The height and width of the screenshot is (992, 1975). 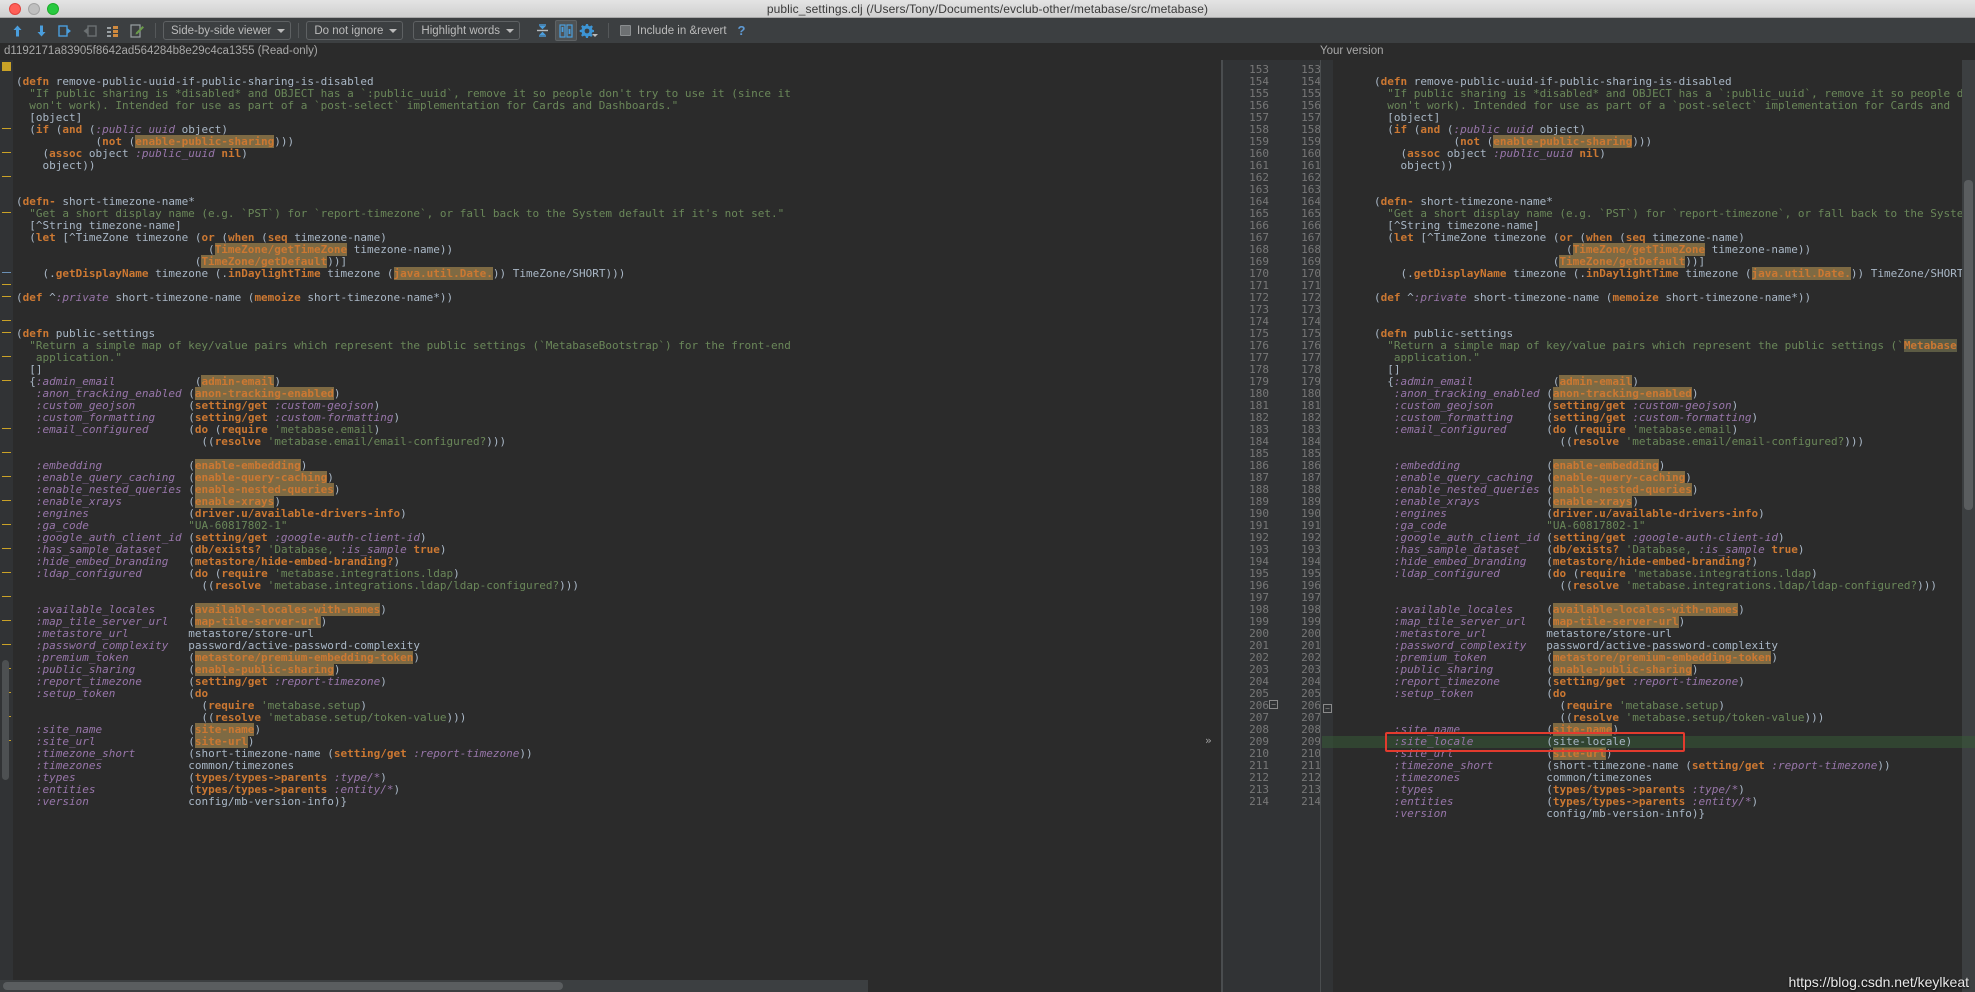 I want to click on code-token: ))), so click(x=1642, y=141).